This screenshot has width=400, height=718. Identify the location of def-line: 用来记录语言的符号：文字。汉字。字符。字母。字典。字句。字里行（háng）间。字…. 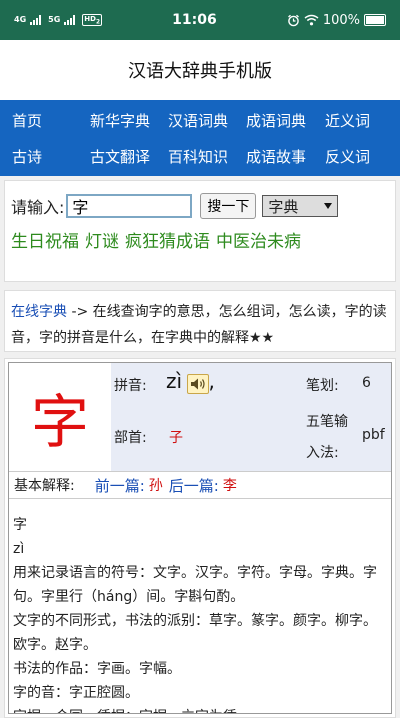
(195, 585).